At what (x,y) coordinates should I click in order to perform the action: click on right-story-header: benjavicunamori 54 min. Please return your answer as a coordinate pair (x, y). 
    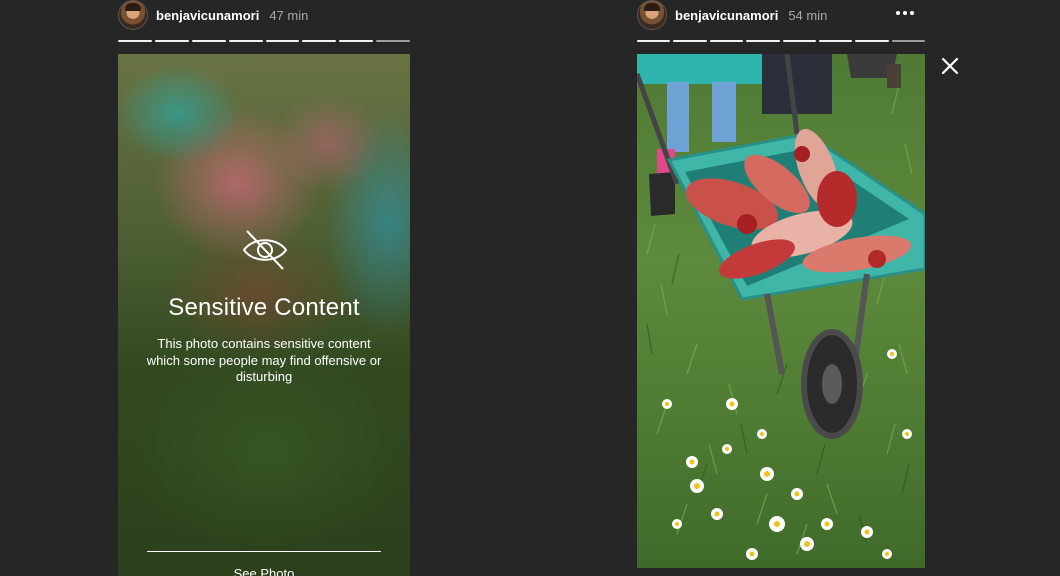
    Looking at the image, I should click on (732, 15).